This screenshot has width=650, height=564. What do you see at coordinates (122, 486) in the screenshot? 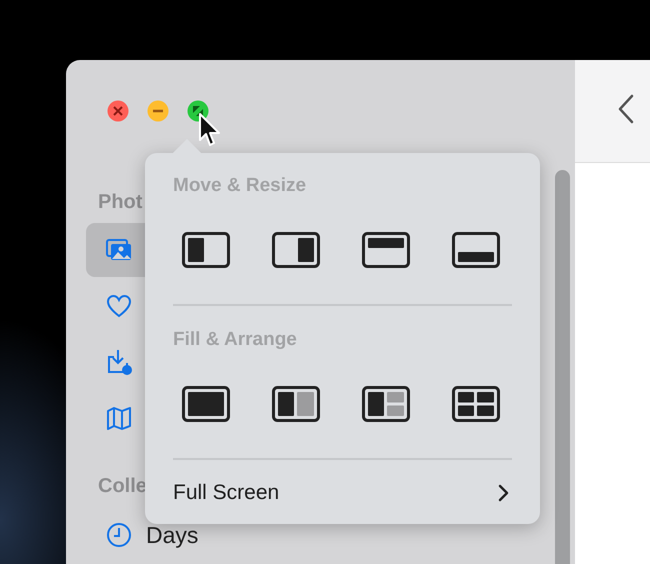
I see `sidebar-section-title: Colle` at bounding box center [122, 486].